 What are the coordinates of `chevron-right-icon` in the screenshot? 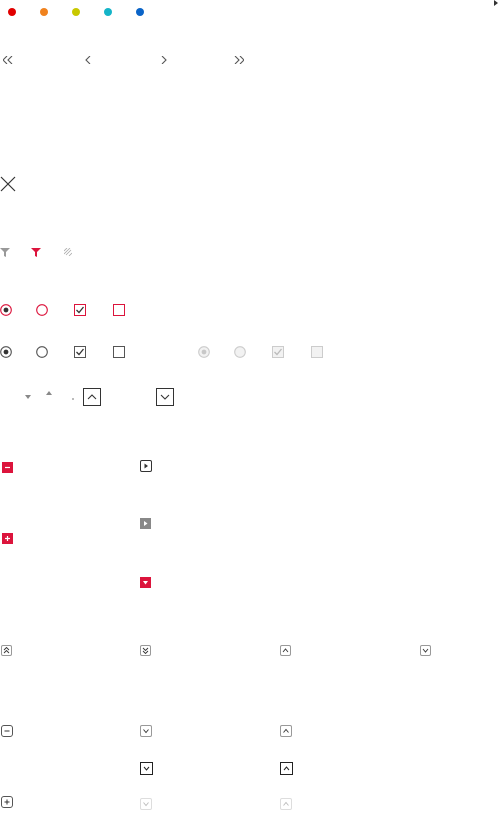 It's located at (164, 60).